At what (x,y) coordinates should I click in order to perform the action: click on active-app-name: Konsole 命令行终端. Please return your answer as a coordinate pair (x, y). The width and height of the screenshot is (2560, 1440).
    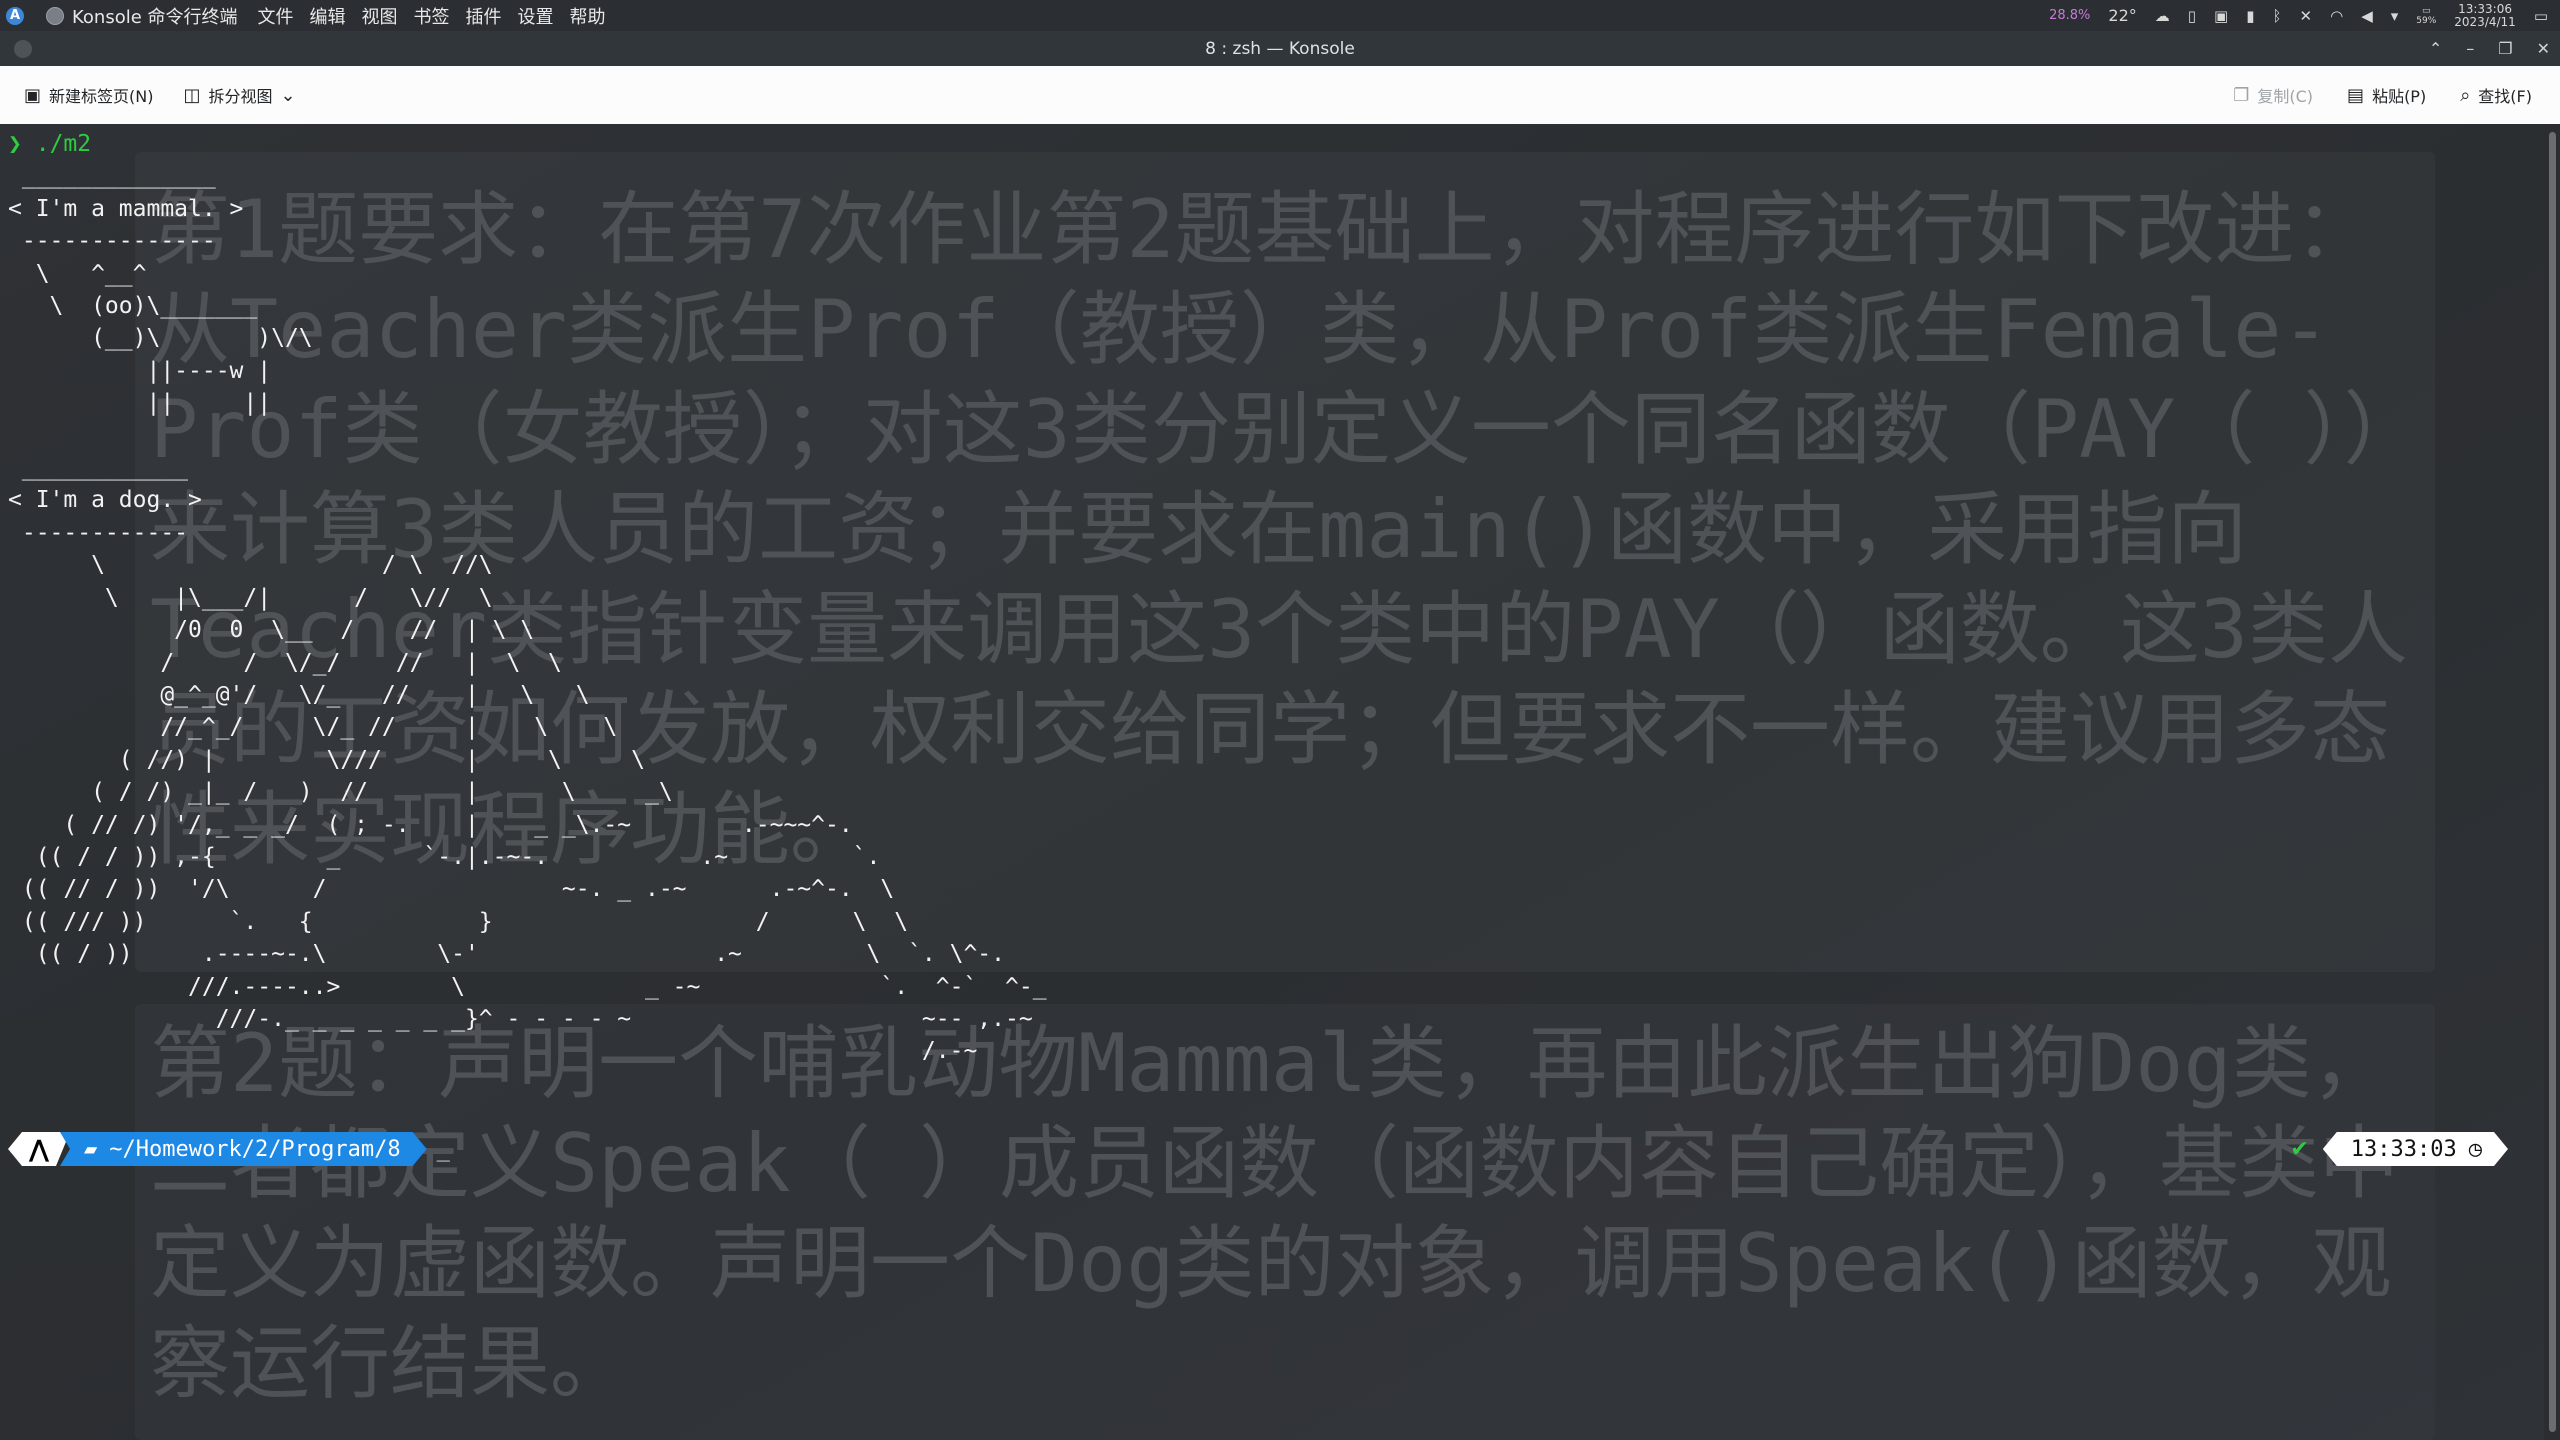
    Looking at the image, I should click on (155, 17).